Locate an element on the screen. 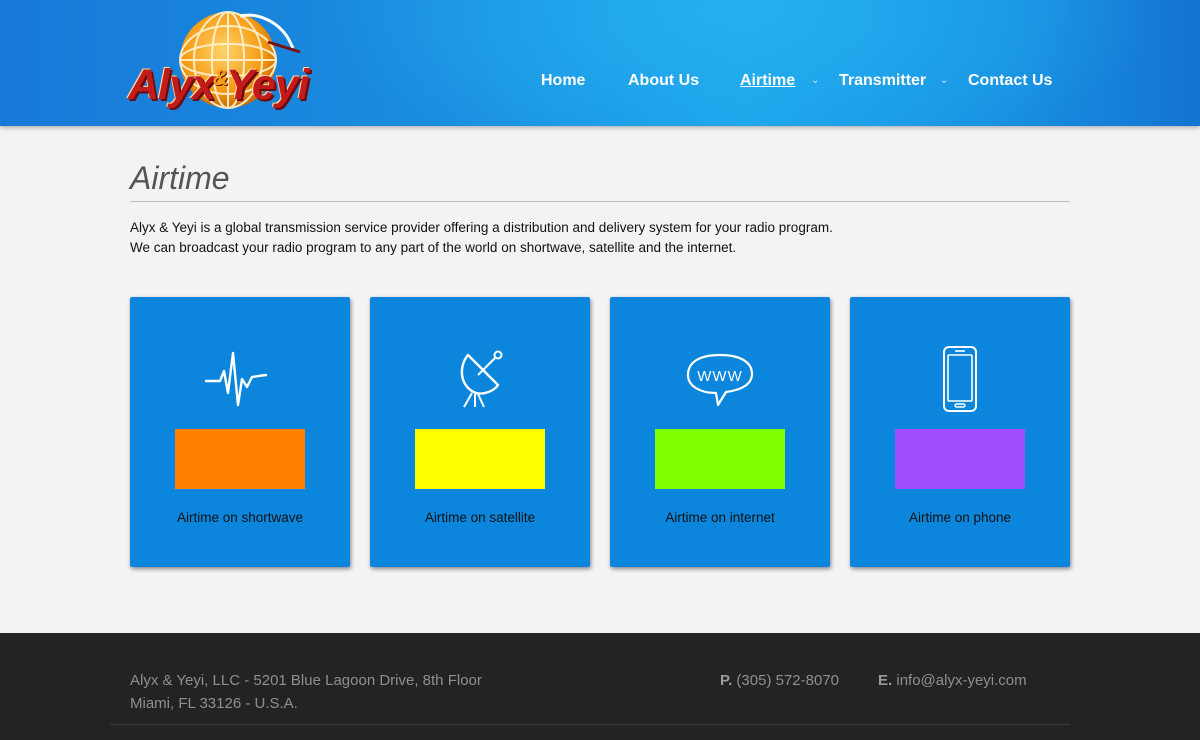 The height and width of the screenshot is (740, 1200). footer-divider is located at coordinates (590, 724).